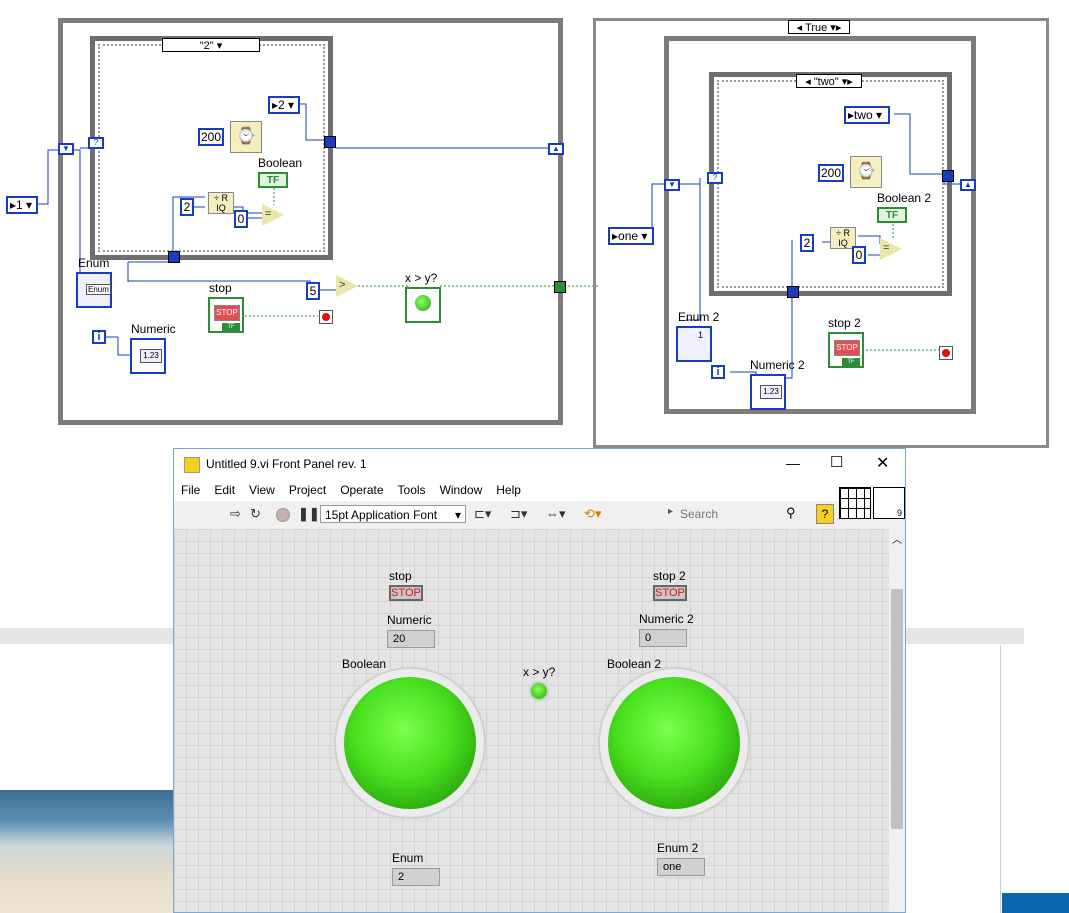  I want to click on stop-terminal: STOP TF, so click(226, 315).